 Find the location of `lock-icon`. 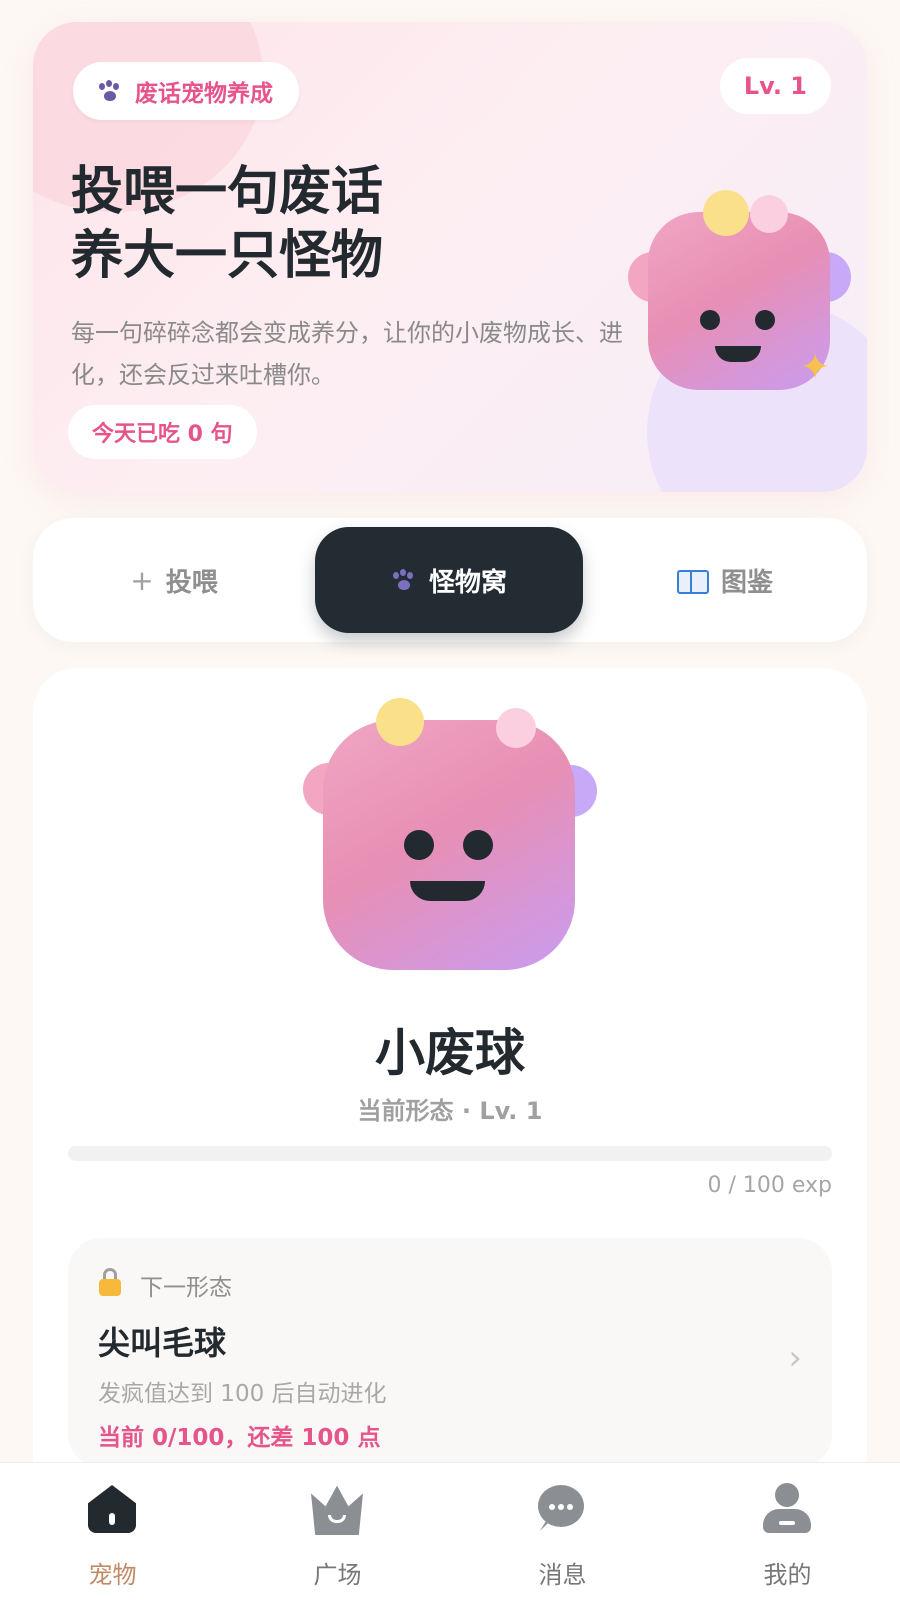

lock-icon is located at coordinates (110, 1282).